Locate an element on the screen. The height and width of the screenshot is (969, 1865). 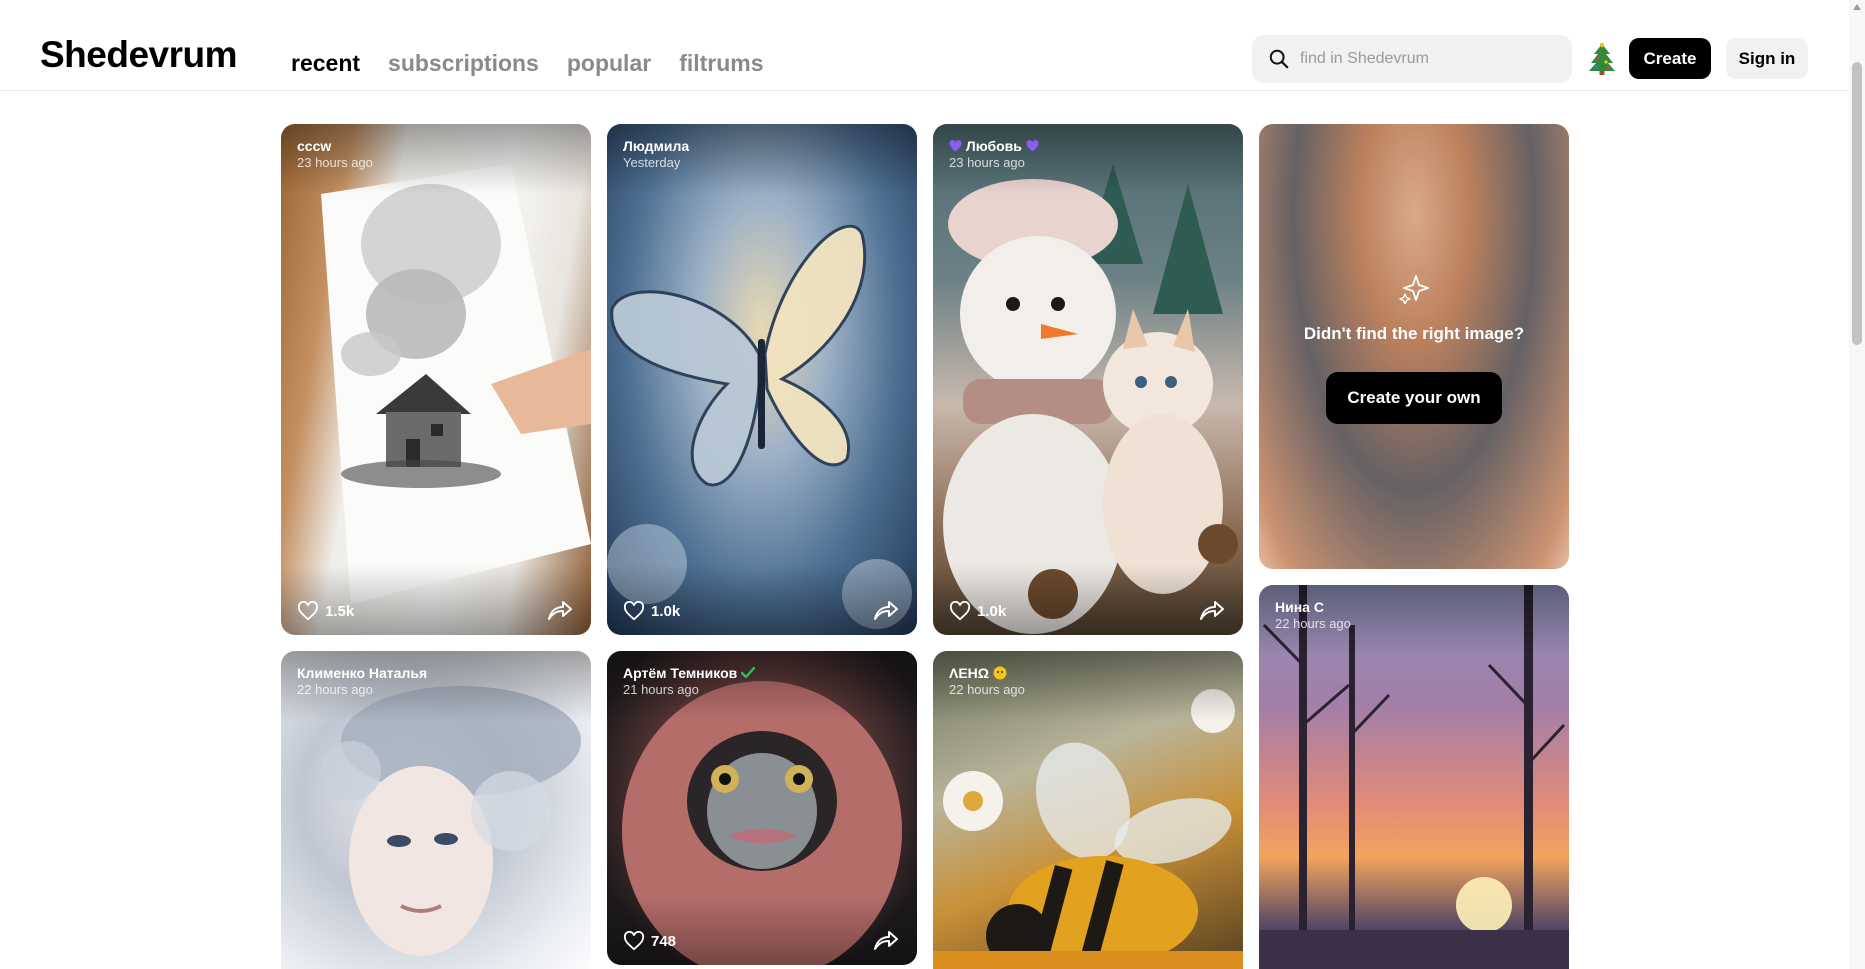
feed-card: Людмила Yesterday 1.0k is located at coordinates (762, 379).